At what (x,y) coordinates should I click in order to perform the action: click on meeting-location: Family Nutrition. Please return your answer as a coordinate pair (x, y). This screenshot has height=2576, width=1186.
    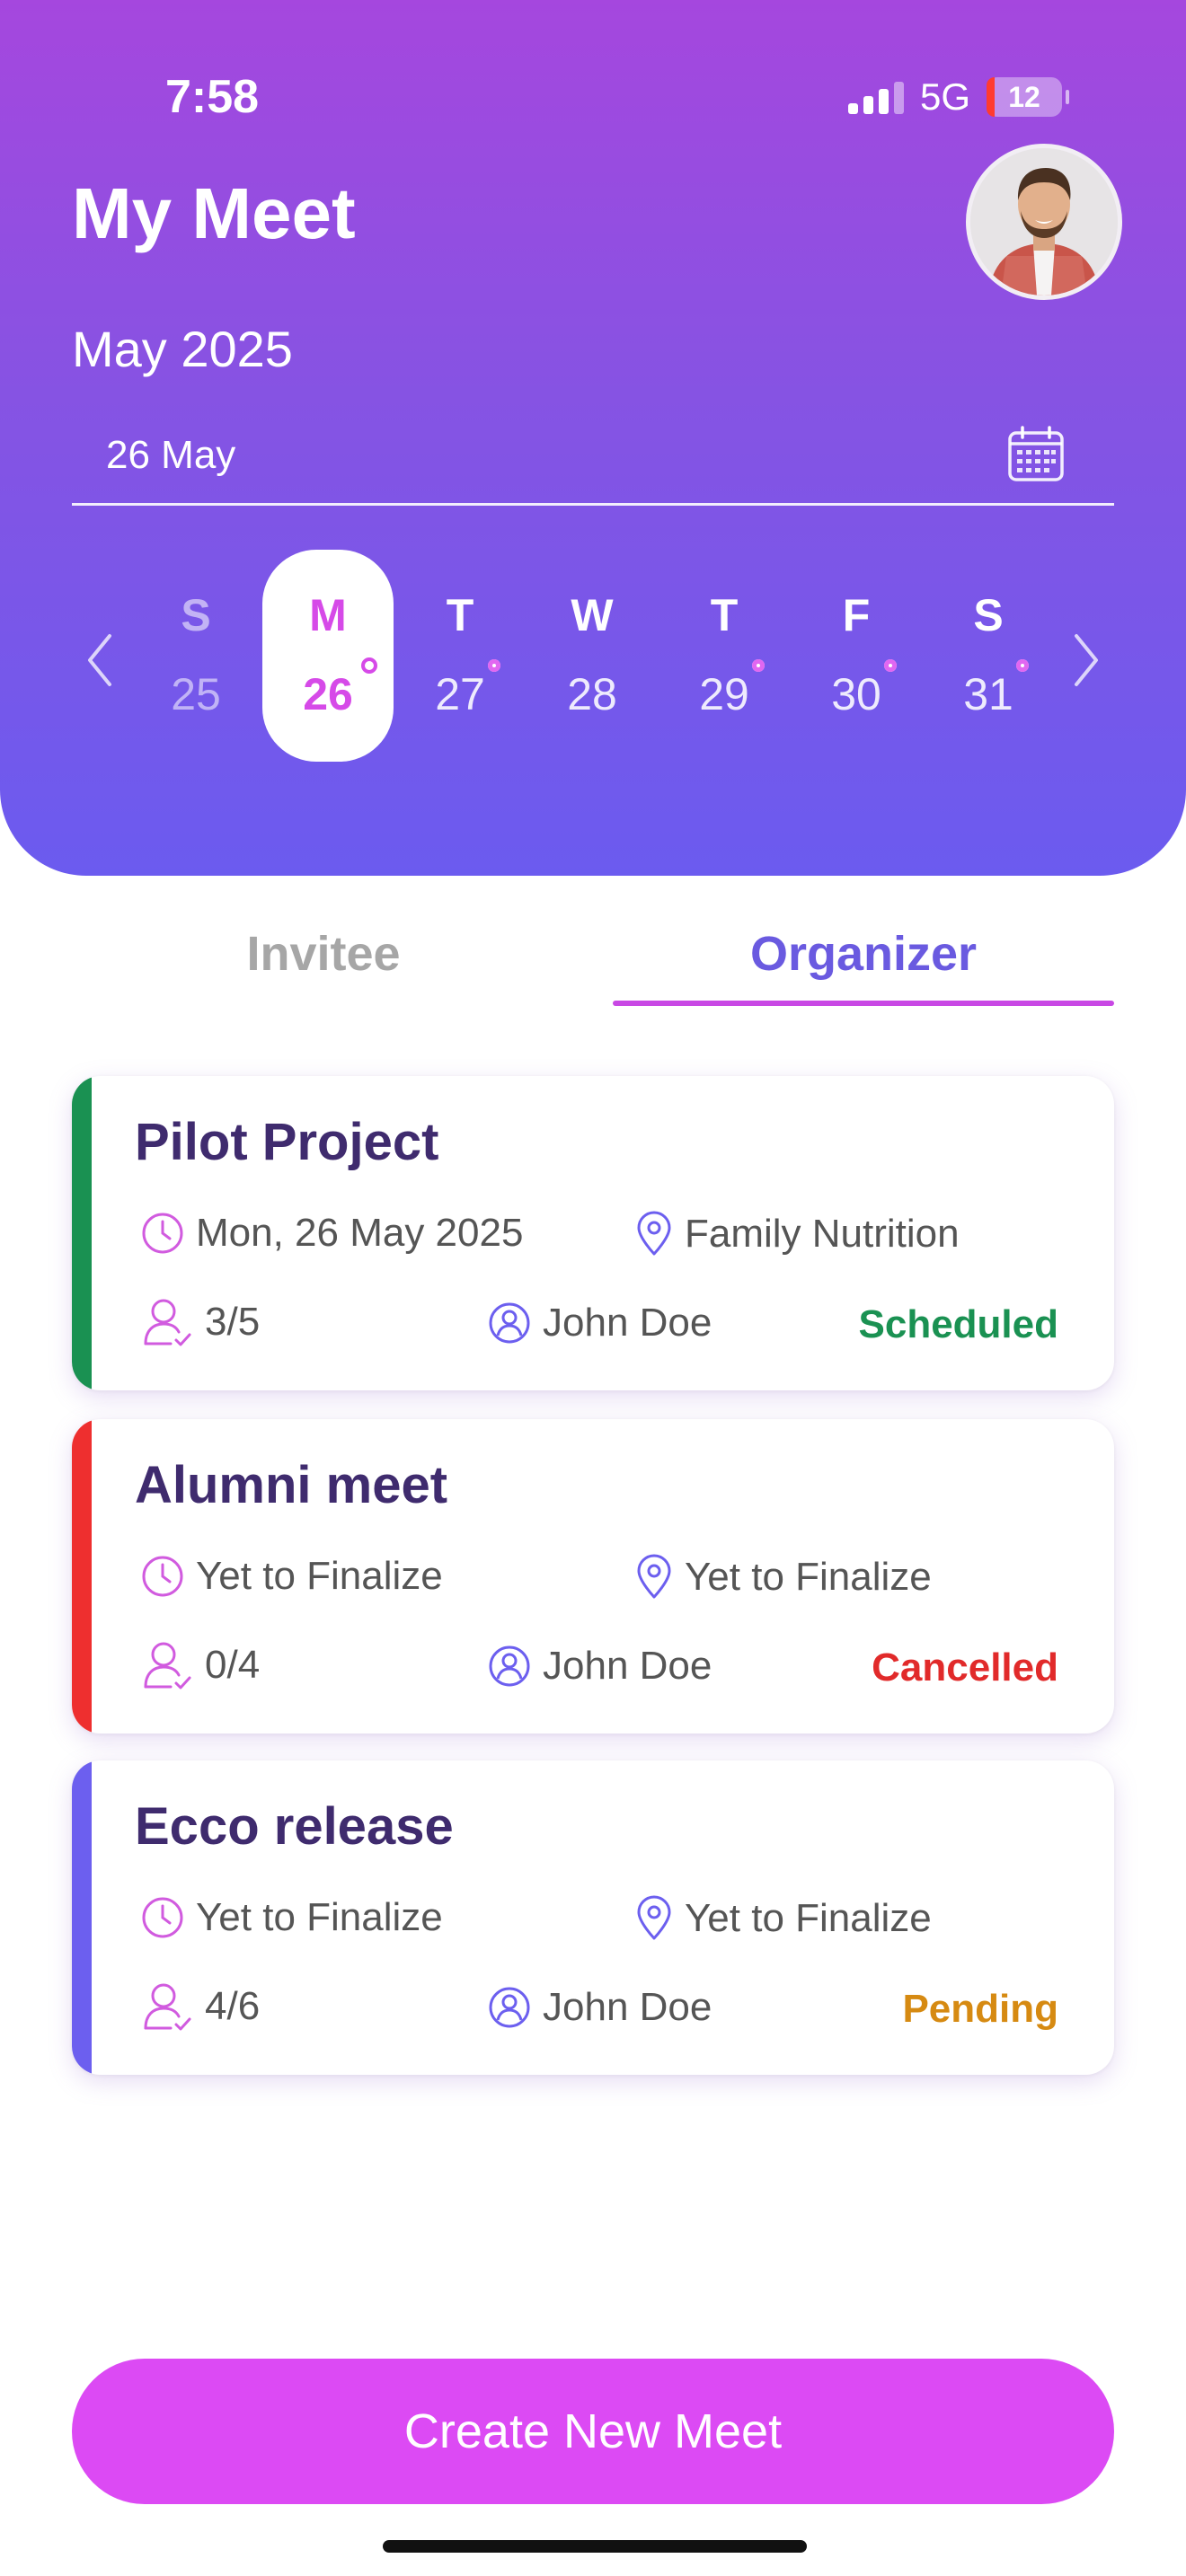
    Looking at the image, I should click on (797, 1234).